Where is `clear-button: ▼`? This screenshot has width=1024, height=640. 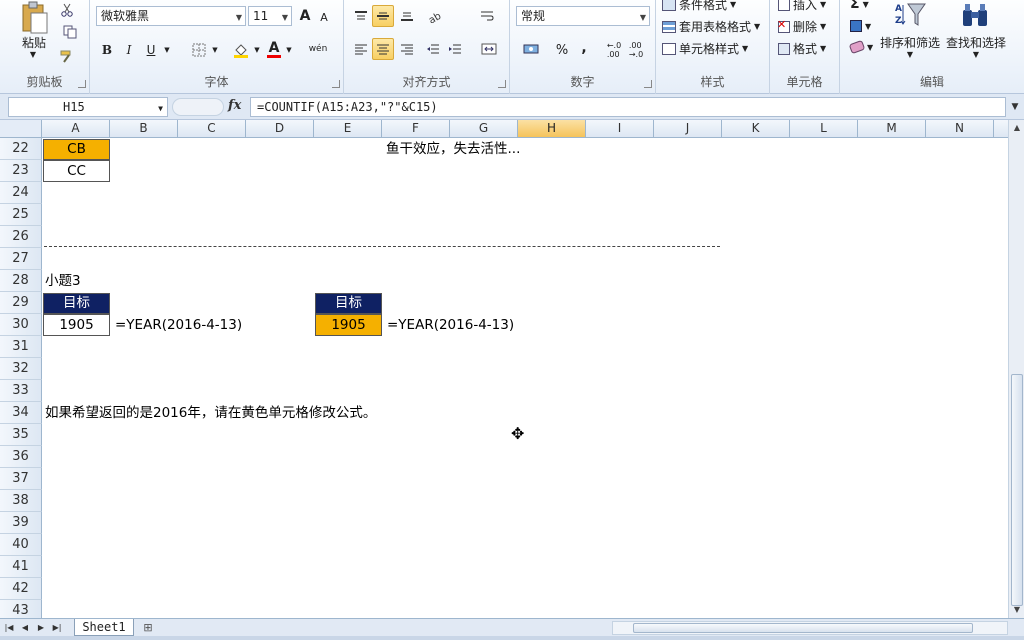 clear-button: ▼ is located at coordinates (860, 47).